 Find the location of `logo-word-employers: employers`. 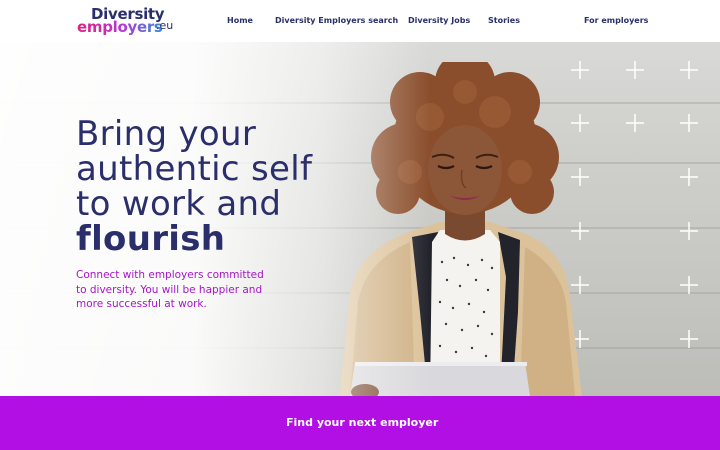

logo-word-employers: employers is located at coordinates (120, 27).